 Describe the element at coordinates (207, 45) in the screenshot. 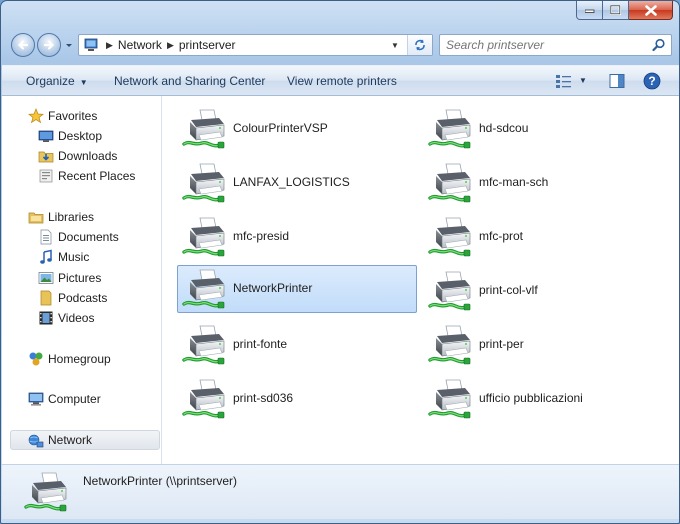

I see `breadcrumb-printserver: printserver` at that location.